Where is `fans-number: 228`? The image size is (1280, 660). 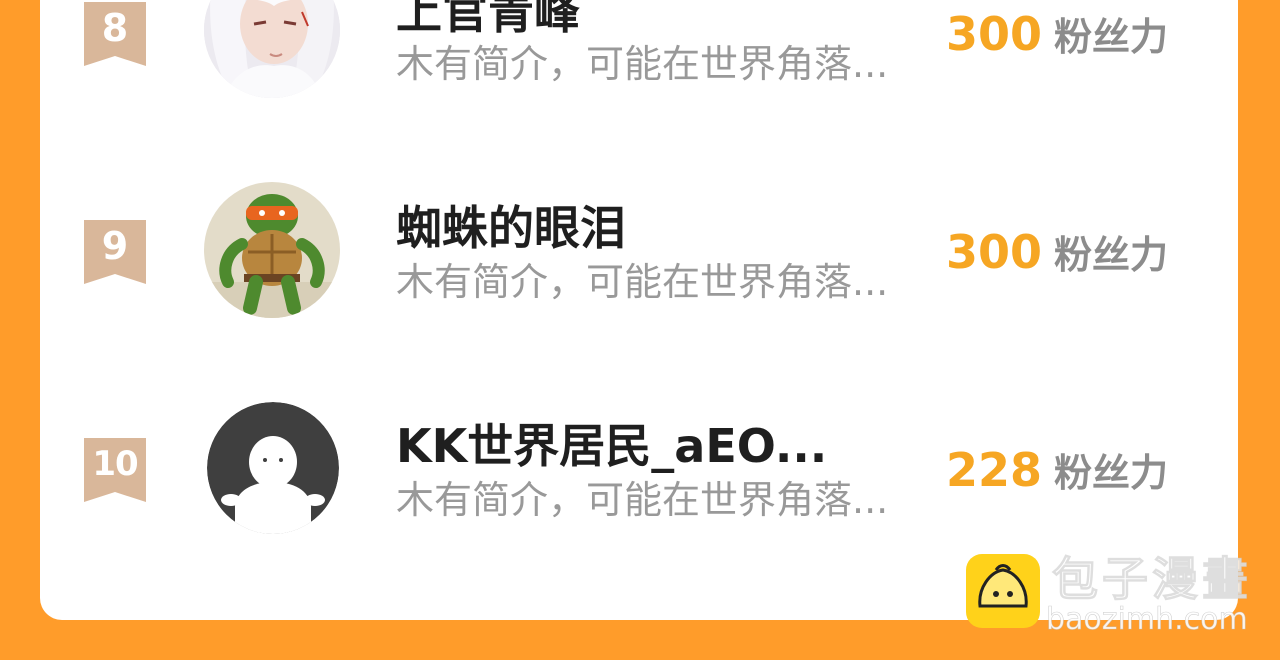 fans-number: 228 is located at coordinates (994, 470).